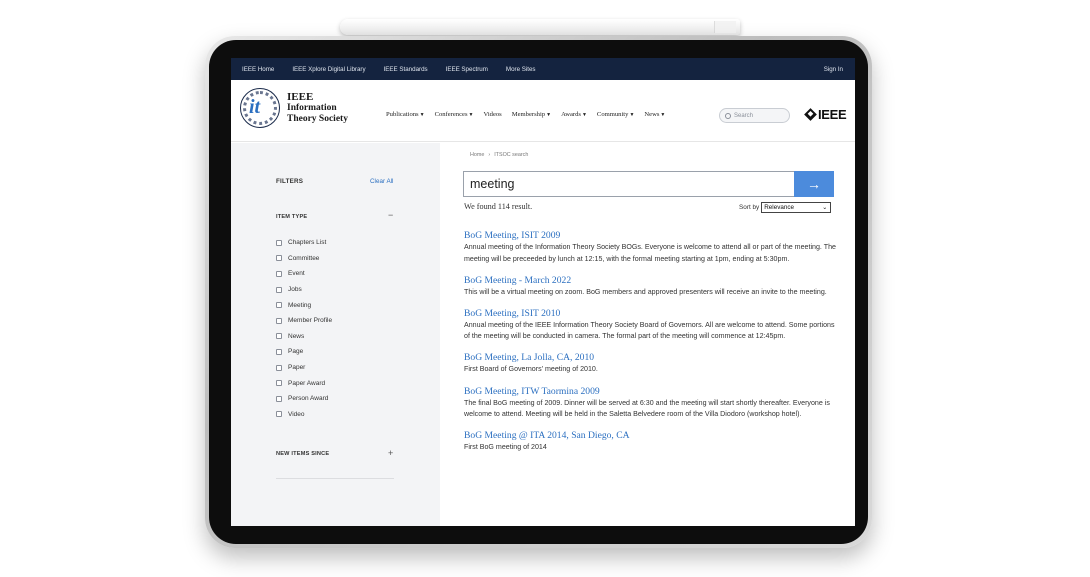 Image resolution: width=1090 pixels, height=577 pixels. What do you see at coordinates (810, 114) in the screenshot?
I see `ieee-diamond-icon` at bounding box center [810, 114].